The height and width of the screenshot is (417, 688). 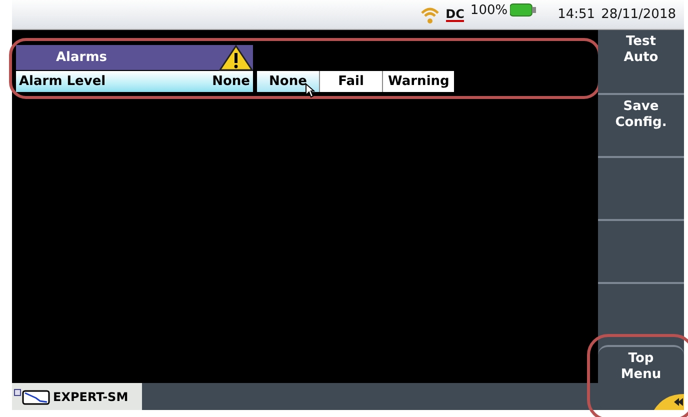 I want to click on row-value: None, so click(x=231, y=81).